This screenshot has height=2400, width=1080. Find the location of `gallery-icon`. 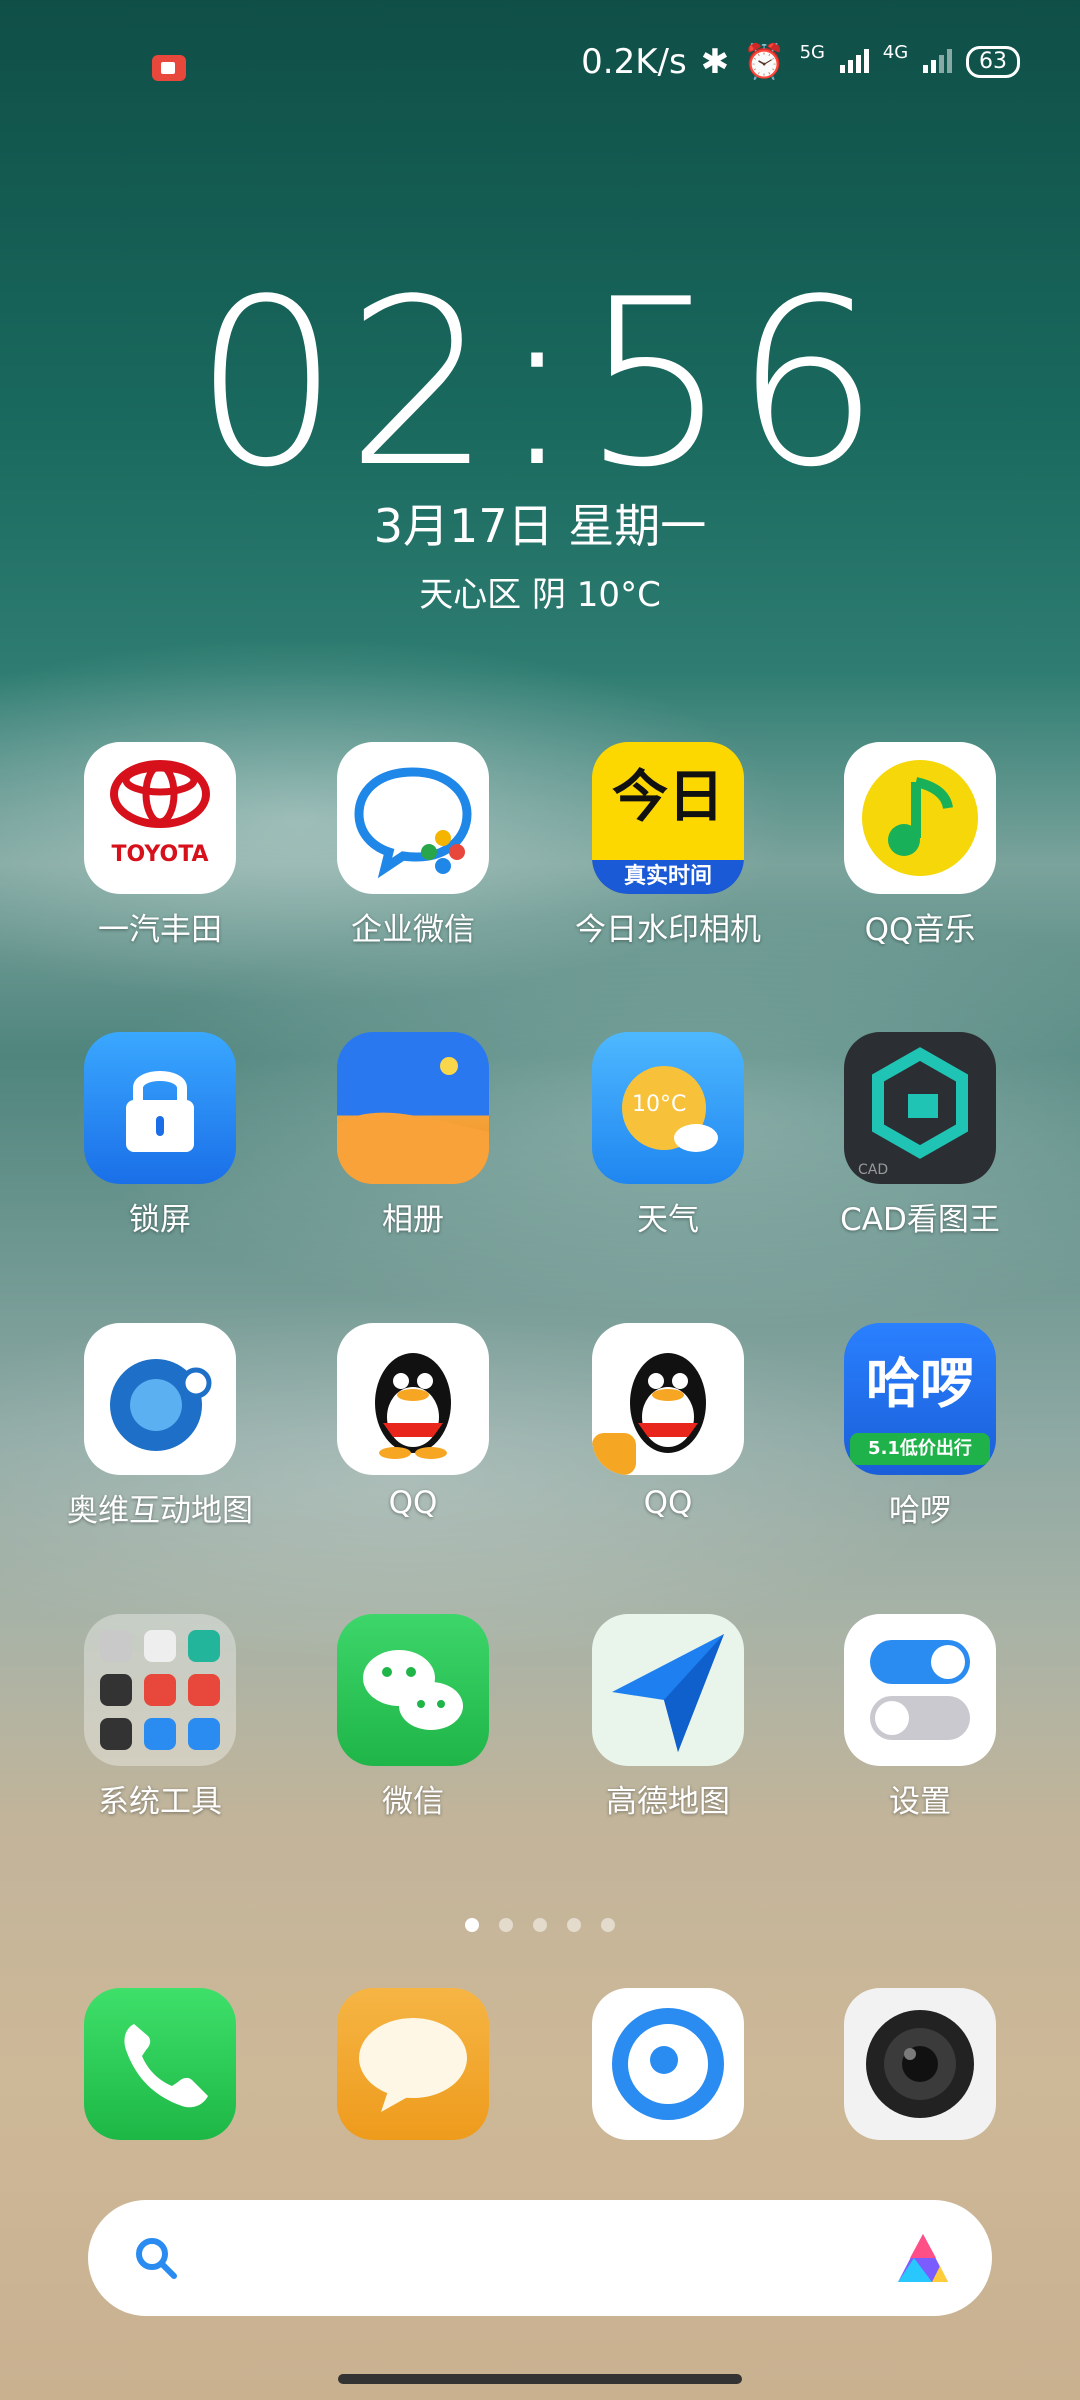

gallery-icon is located at coordinates (413, 1108).